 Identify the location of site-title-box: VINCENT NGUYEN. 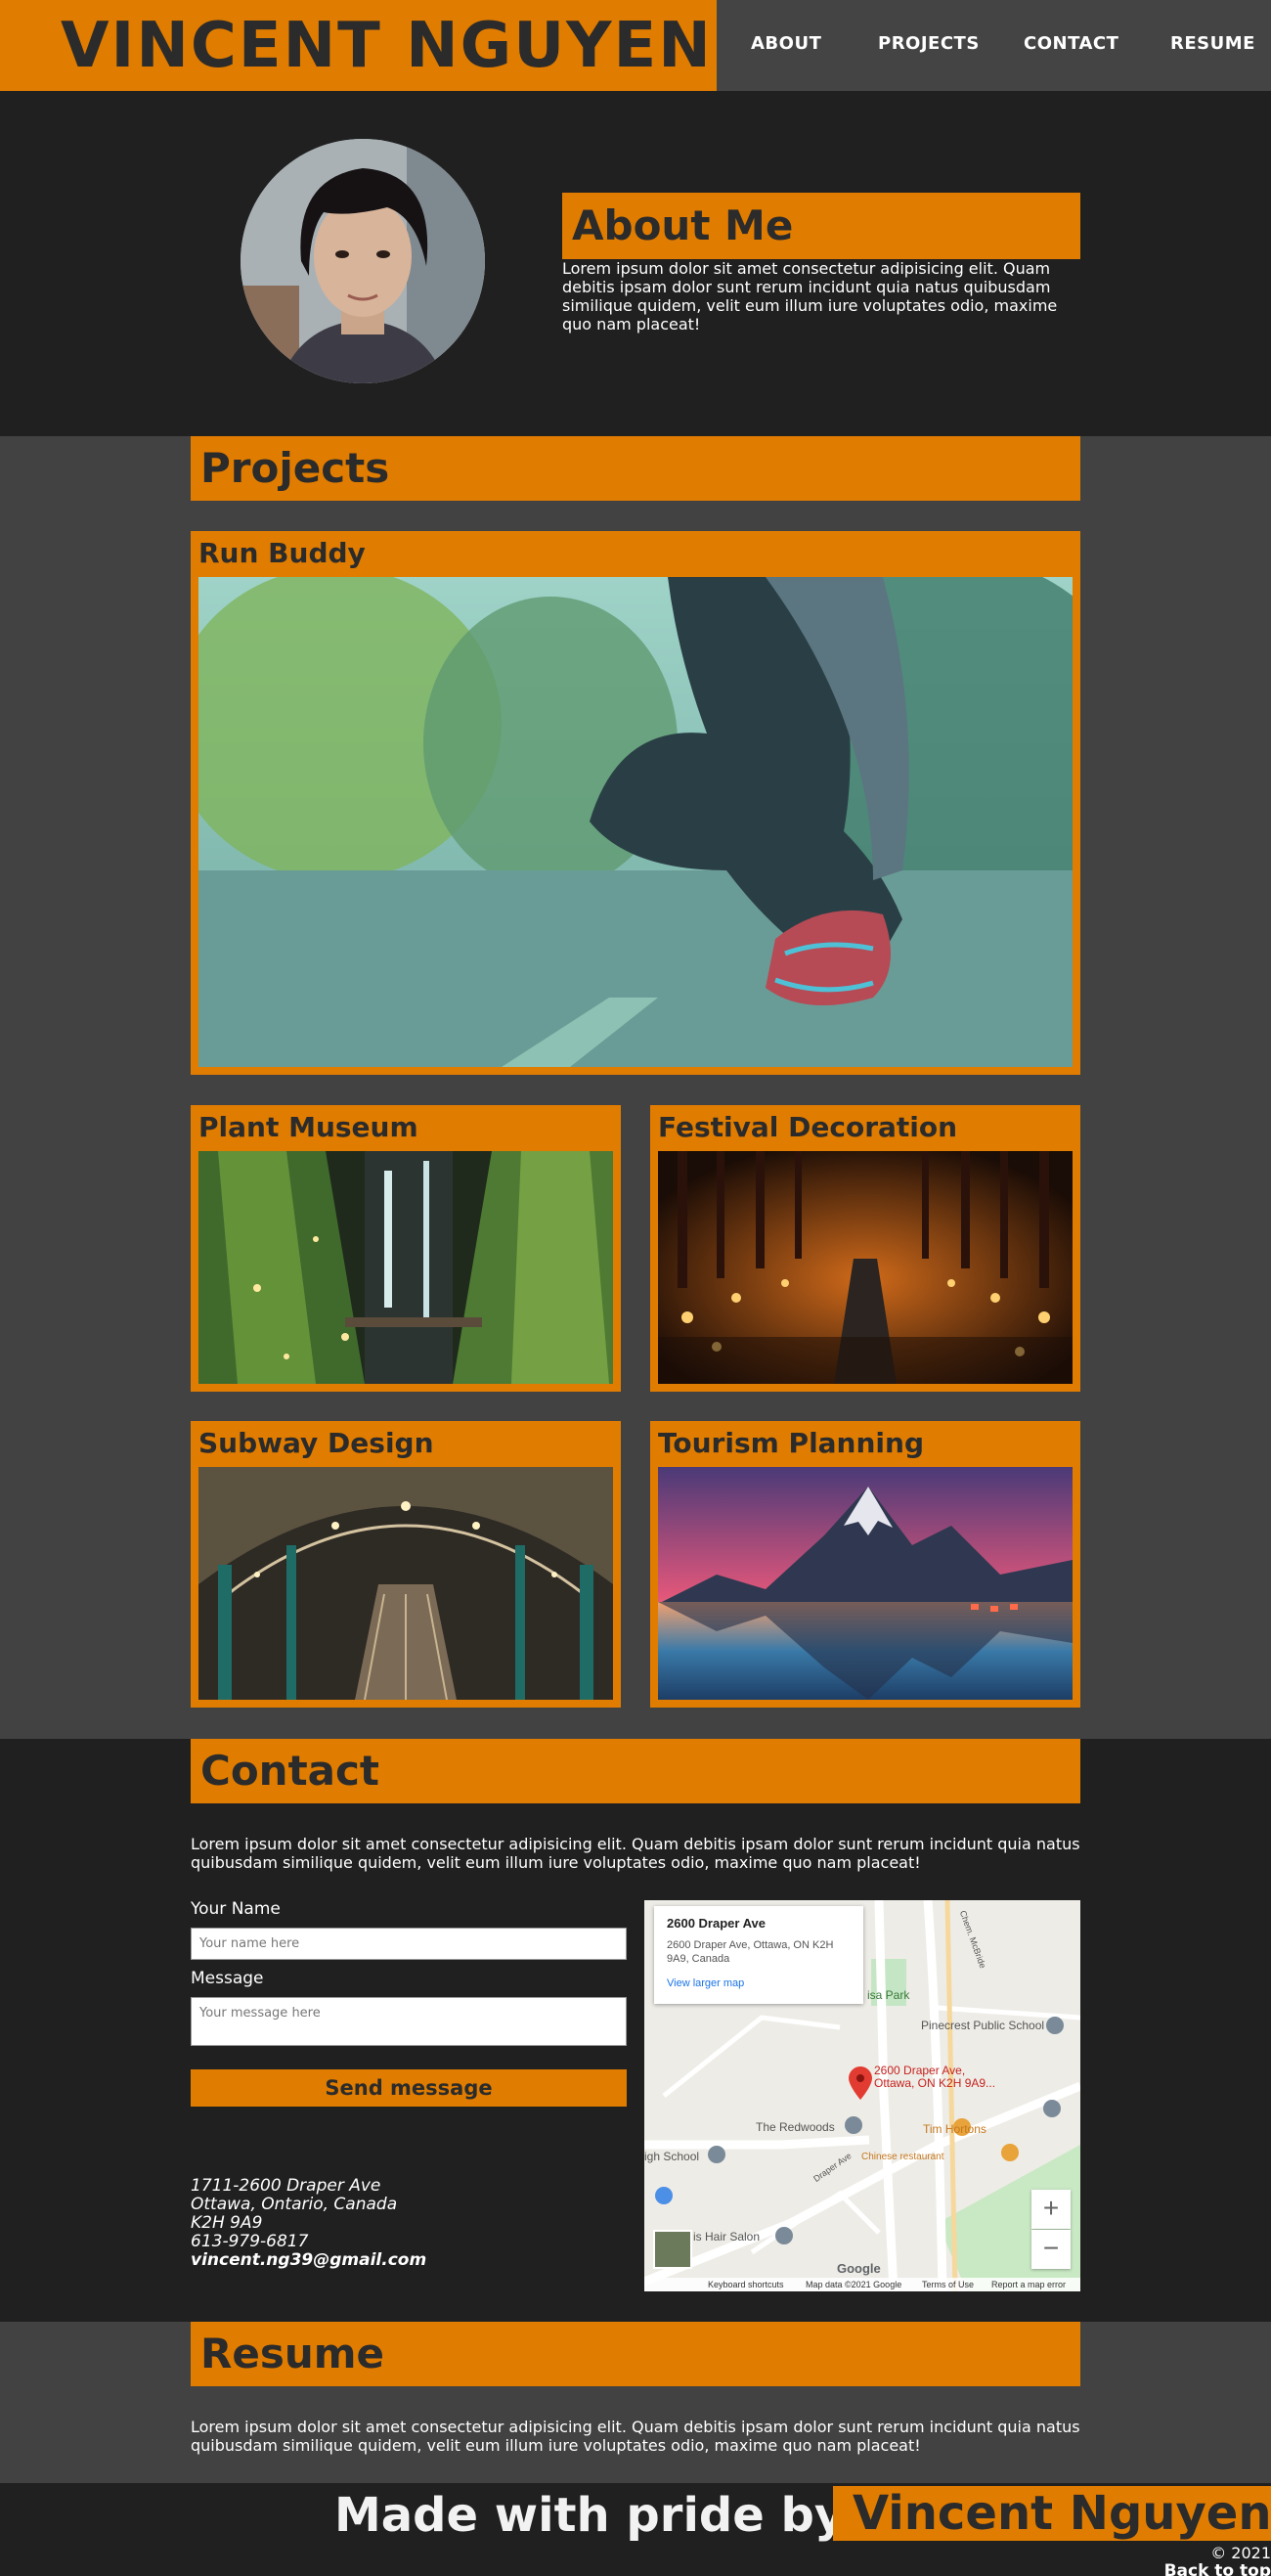
(358, 45).